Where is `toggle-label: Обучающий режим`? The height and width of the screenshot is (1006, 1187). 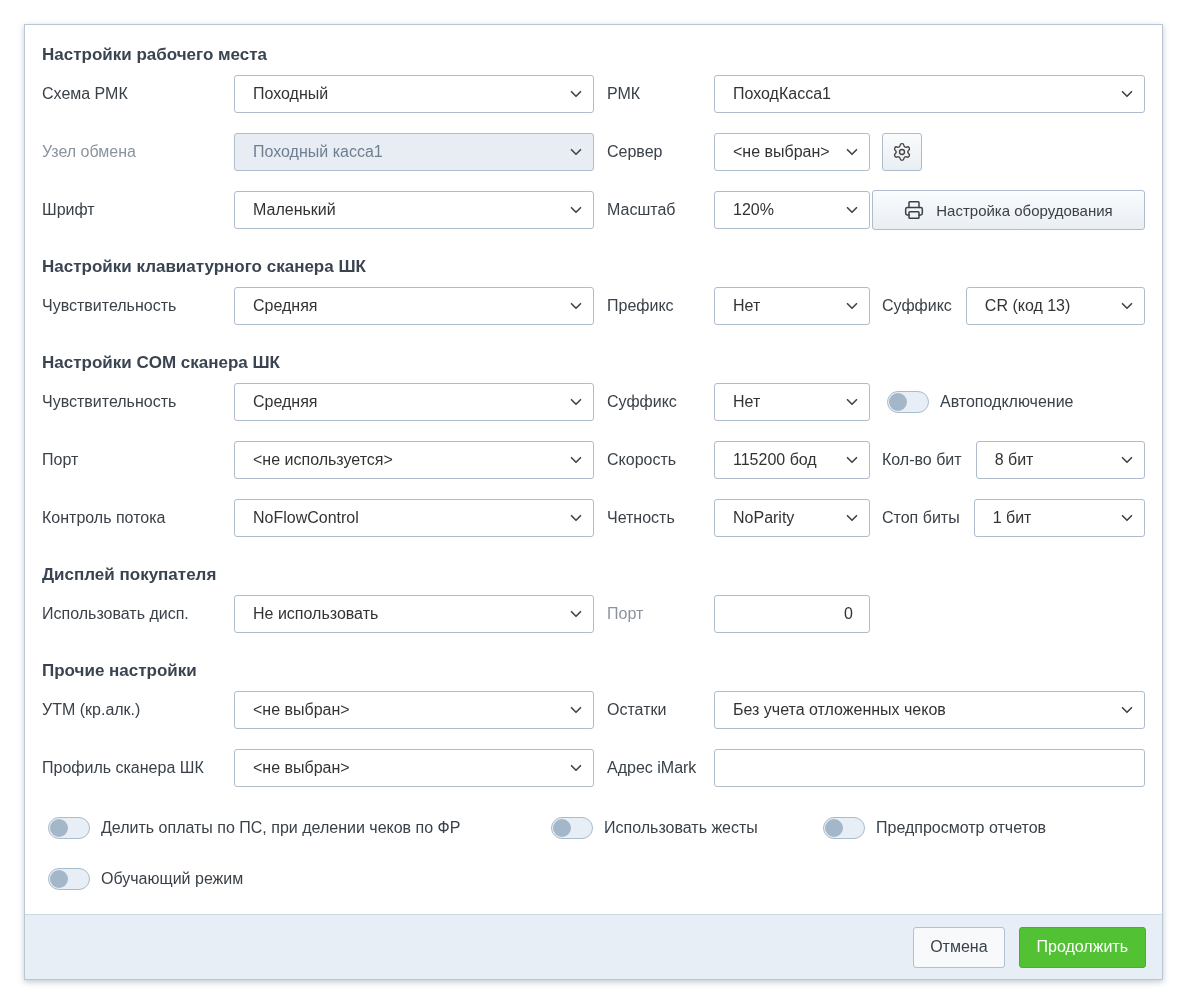
toggle-label: Обучающий режим is located at coordinates (172, 879).